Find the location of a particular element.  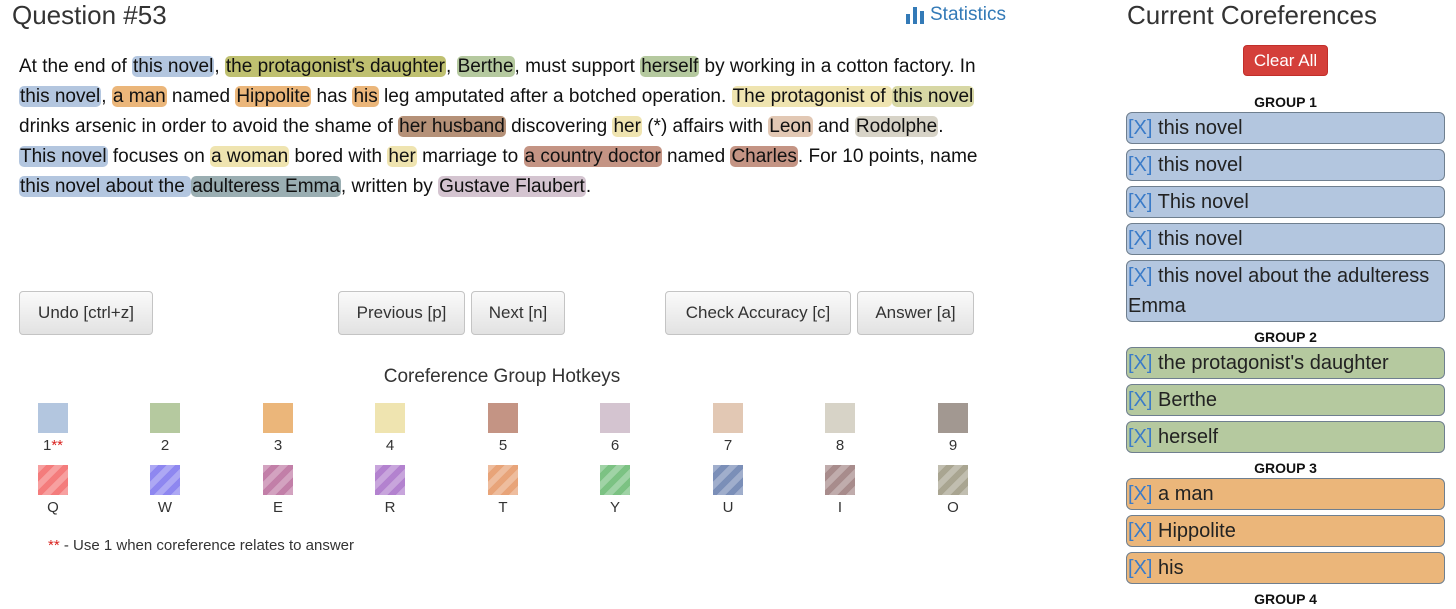

mention-highlight: The protagonist of is located at coordinates (811, 96).